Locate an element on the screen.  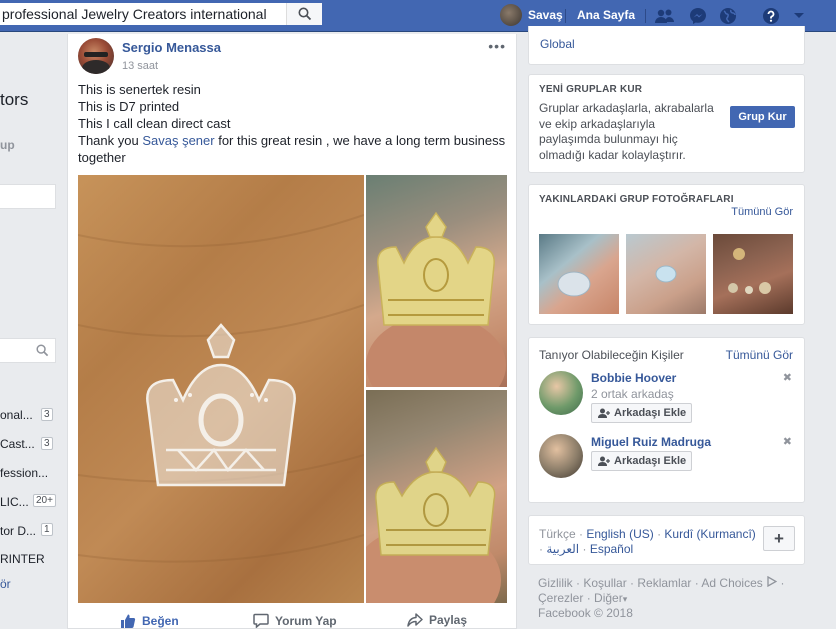
left-input is located at coordinates (28, 196).